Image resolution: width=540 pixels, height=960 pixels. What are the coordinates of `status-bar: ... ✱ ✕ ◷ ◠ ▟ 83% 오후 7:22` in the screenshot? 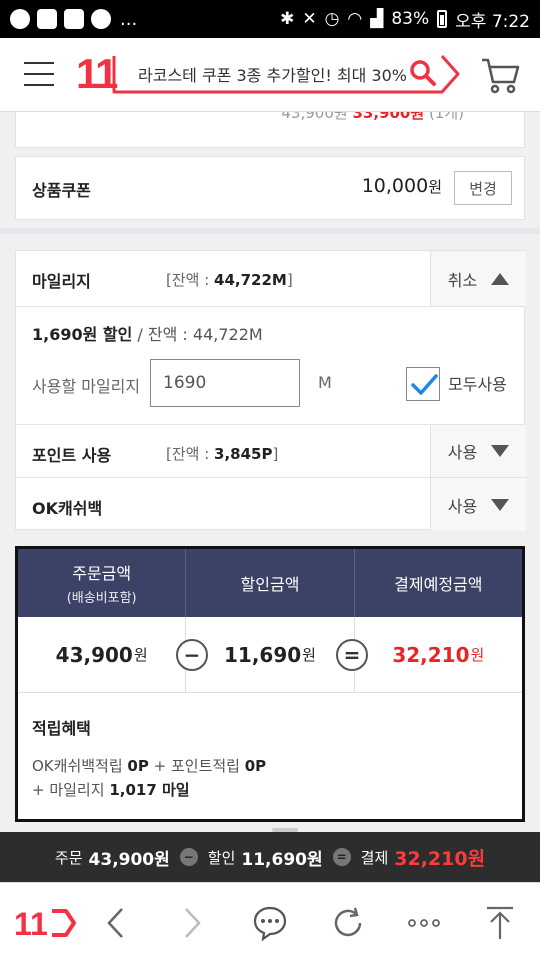 It's located at (270, 19).